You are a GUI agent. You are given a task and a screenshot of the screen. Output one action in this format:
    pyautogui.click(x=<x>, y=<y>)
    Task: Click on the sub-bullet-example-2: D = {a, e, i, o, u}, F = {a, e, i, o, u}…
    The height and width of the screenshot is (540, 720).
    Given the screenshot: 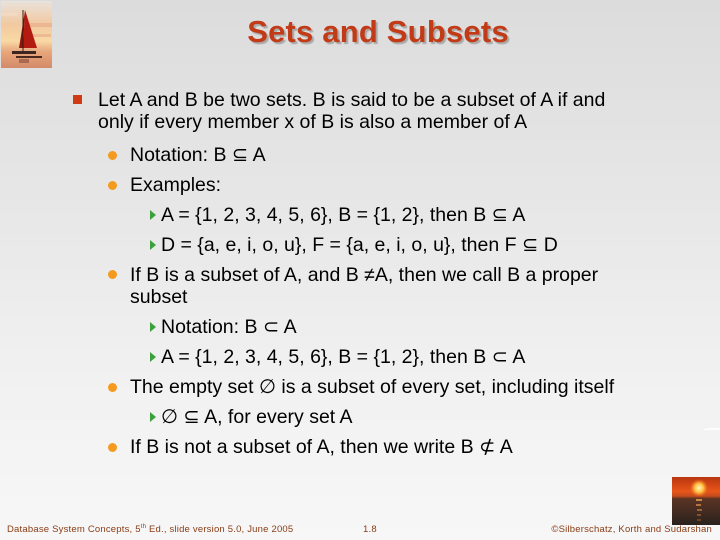 What is the action you would take?
    pyautogui.click(x=360, y=245)
    